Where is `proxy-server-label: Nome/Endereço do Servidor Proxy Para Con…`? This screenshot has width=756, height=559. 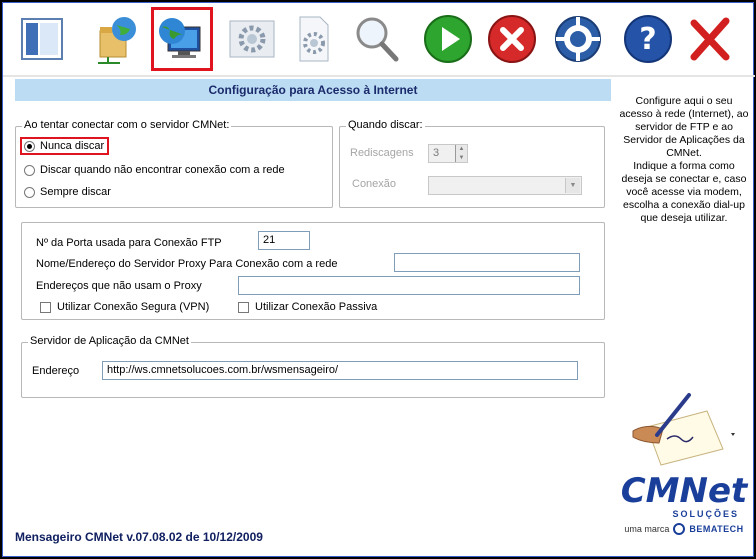
proxy-server-label: Nome/Endereço do Servidor Proxy Para Con… is located at coordinates (187, 264).